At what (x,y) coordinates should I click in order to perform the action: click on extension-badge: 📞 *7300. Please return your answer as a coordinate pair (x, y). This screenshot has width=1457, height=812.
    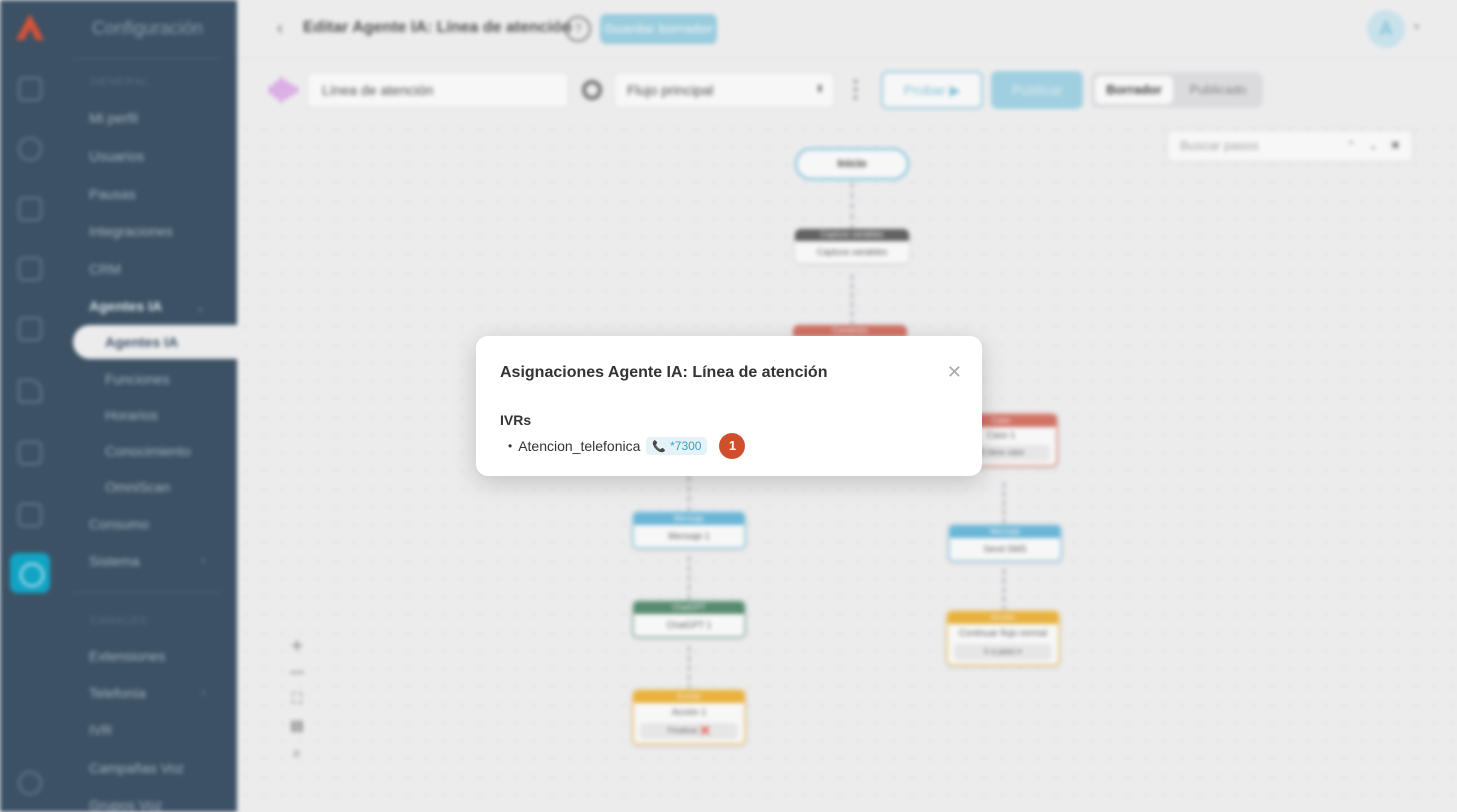
    Looking at the image, I should click on (677, 446).